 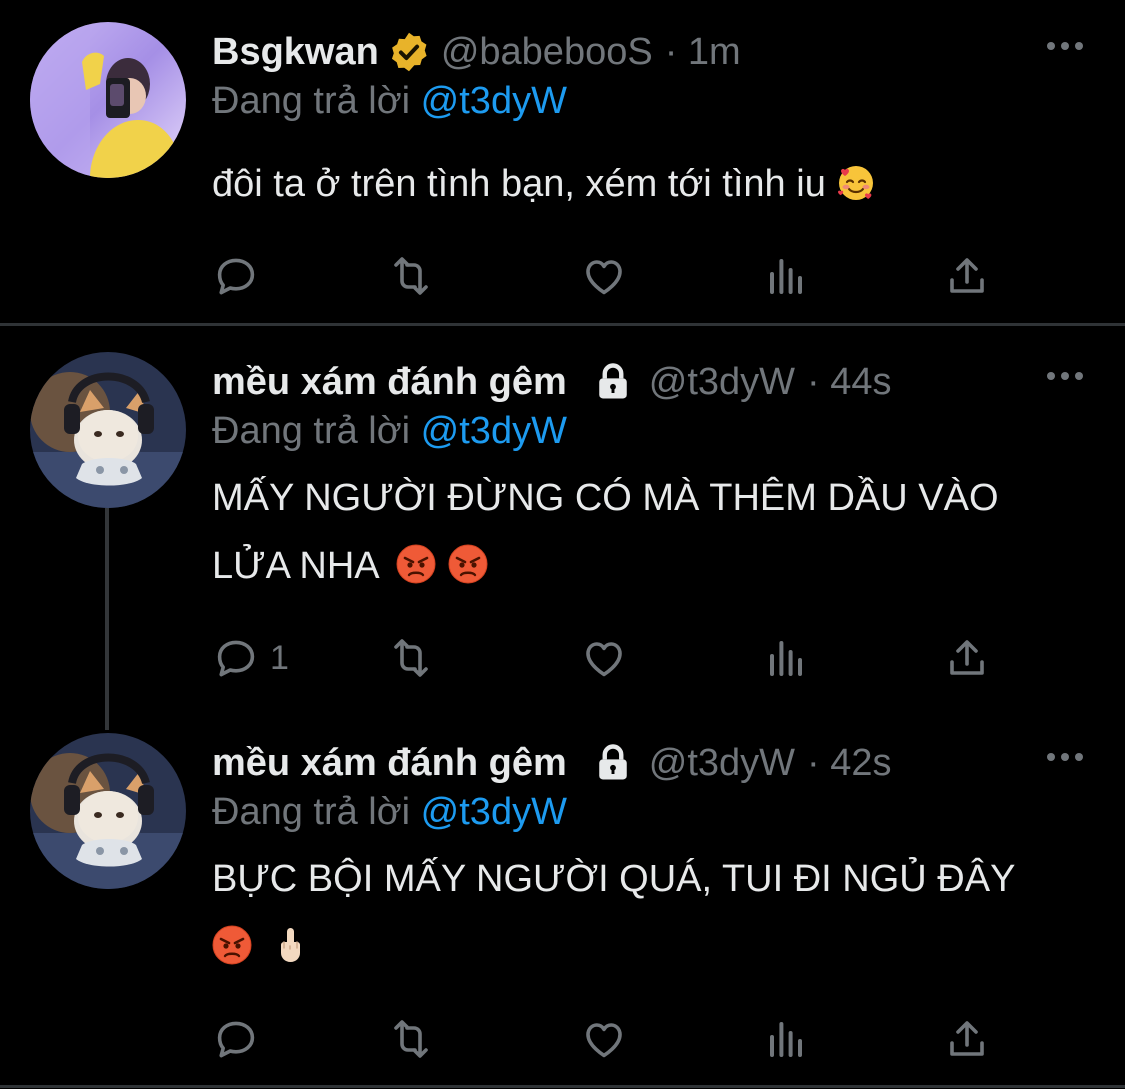 I want to click on tweet-text-line-2: LỬA NHA, so click(x=652, y=566).